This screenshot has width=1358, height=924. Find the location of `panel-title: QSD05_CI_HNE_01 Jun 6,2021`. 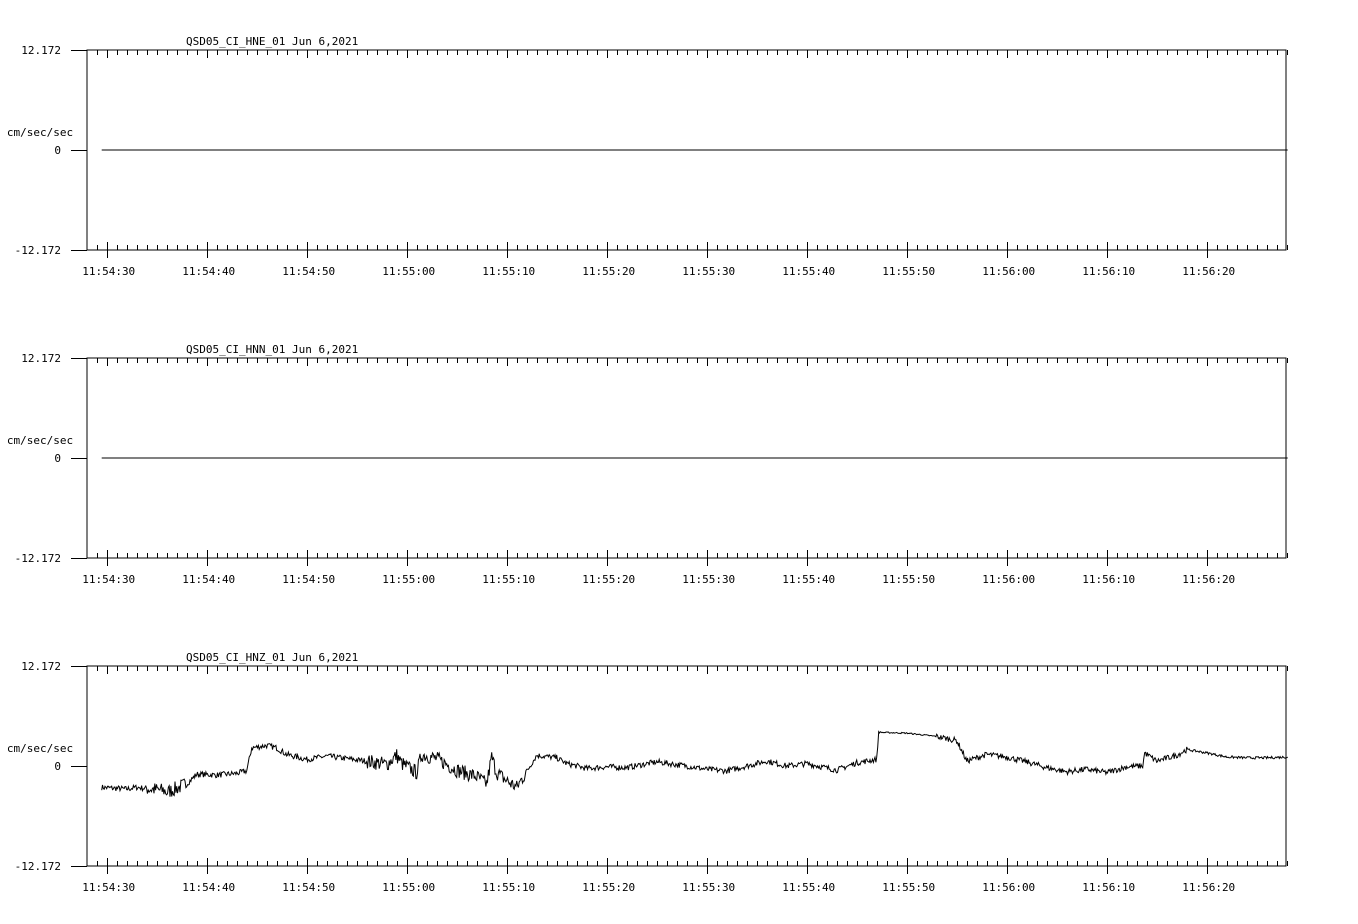

panel-title: QSD05_CI_HNE_01 Jun 6,2021 is located at coordinates (272, 41).